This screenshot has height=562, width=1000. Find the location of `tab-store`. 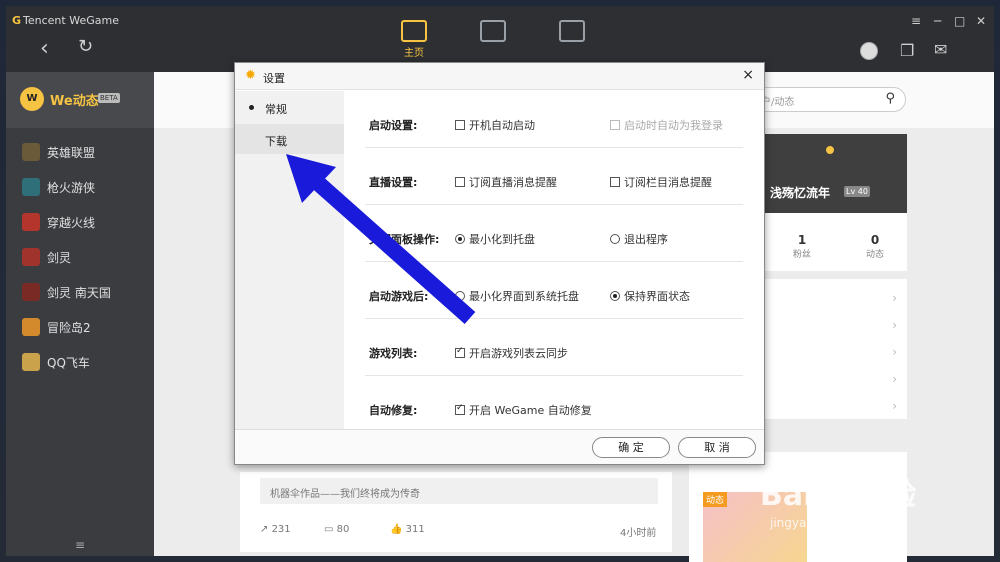

tab-store is located at coordinates (493, 40).